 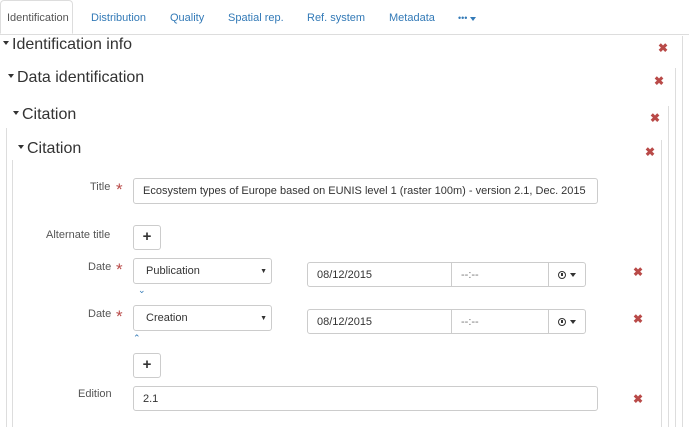 What do you see at coordinates (638, 399) in the screenshot?
I see `remove-edition-icon: ✖` at bounding box center [638, 399].